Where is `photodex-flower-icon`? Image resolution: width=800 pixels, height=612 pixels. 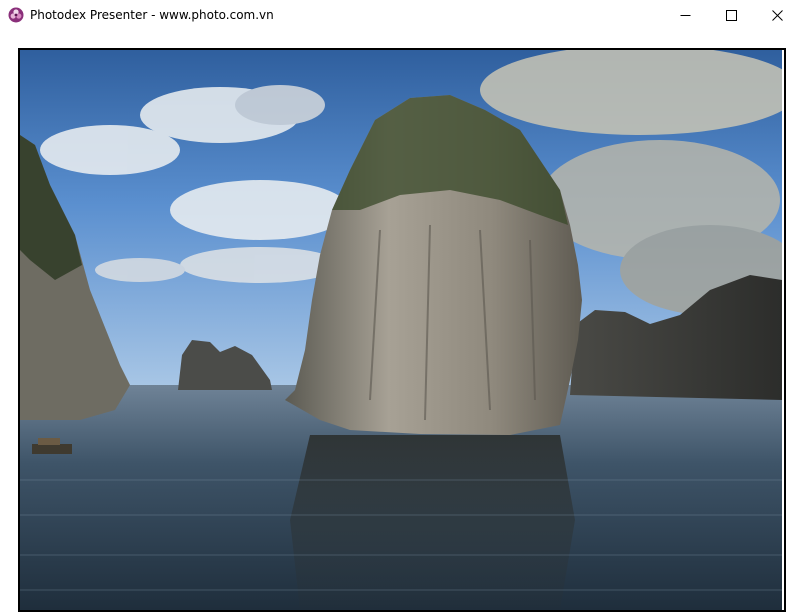
photodex-flower-icon is located at coordinates (16, 15).